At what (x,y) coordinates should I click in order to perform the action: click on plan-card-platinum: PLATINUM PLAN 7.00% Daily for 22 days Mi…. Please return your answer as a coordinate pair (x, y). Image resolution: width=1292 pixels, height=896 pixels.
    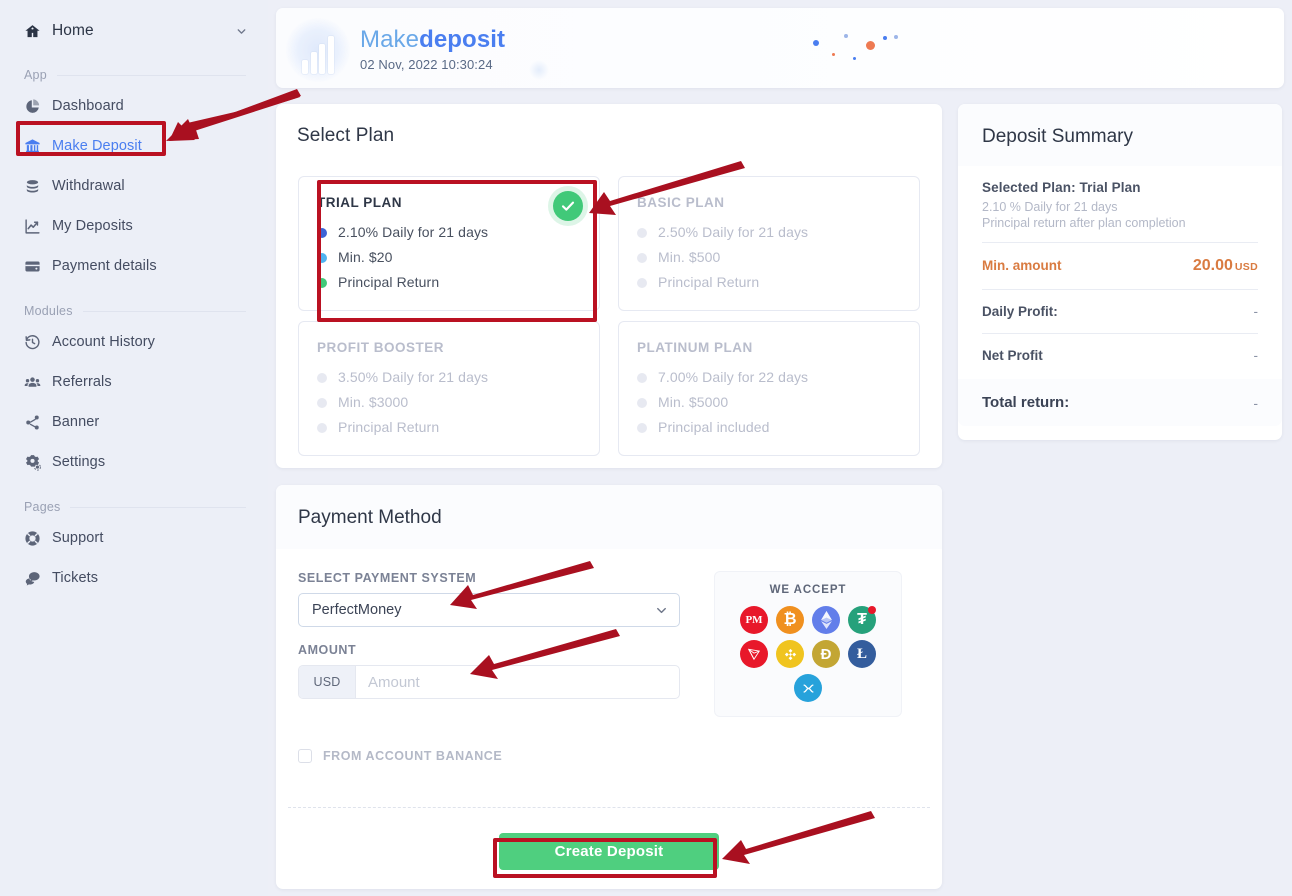
    Looking at the image, I should click on (769, 388).